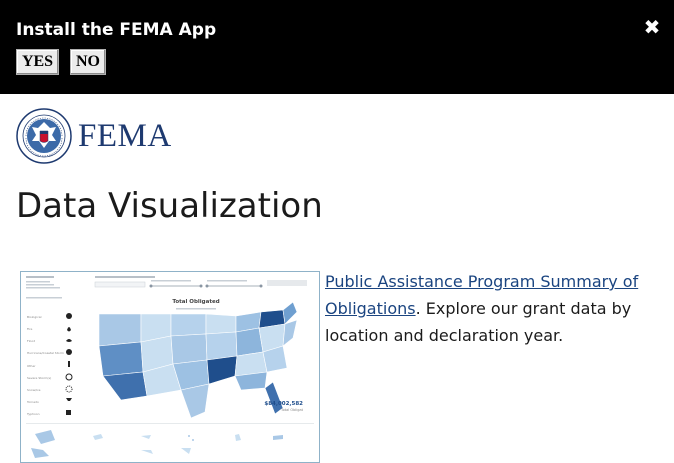 Image resolution: width=674 pixels, height=463 pixels. Describe the element at coordinates (169, 206) in the screenshot. I see `page-title: Data Visualization` at that location.